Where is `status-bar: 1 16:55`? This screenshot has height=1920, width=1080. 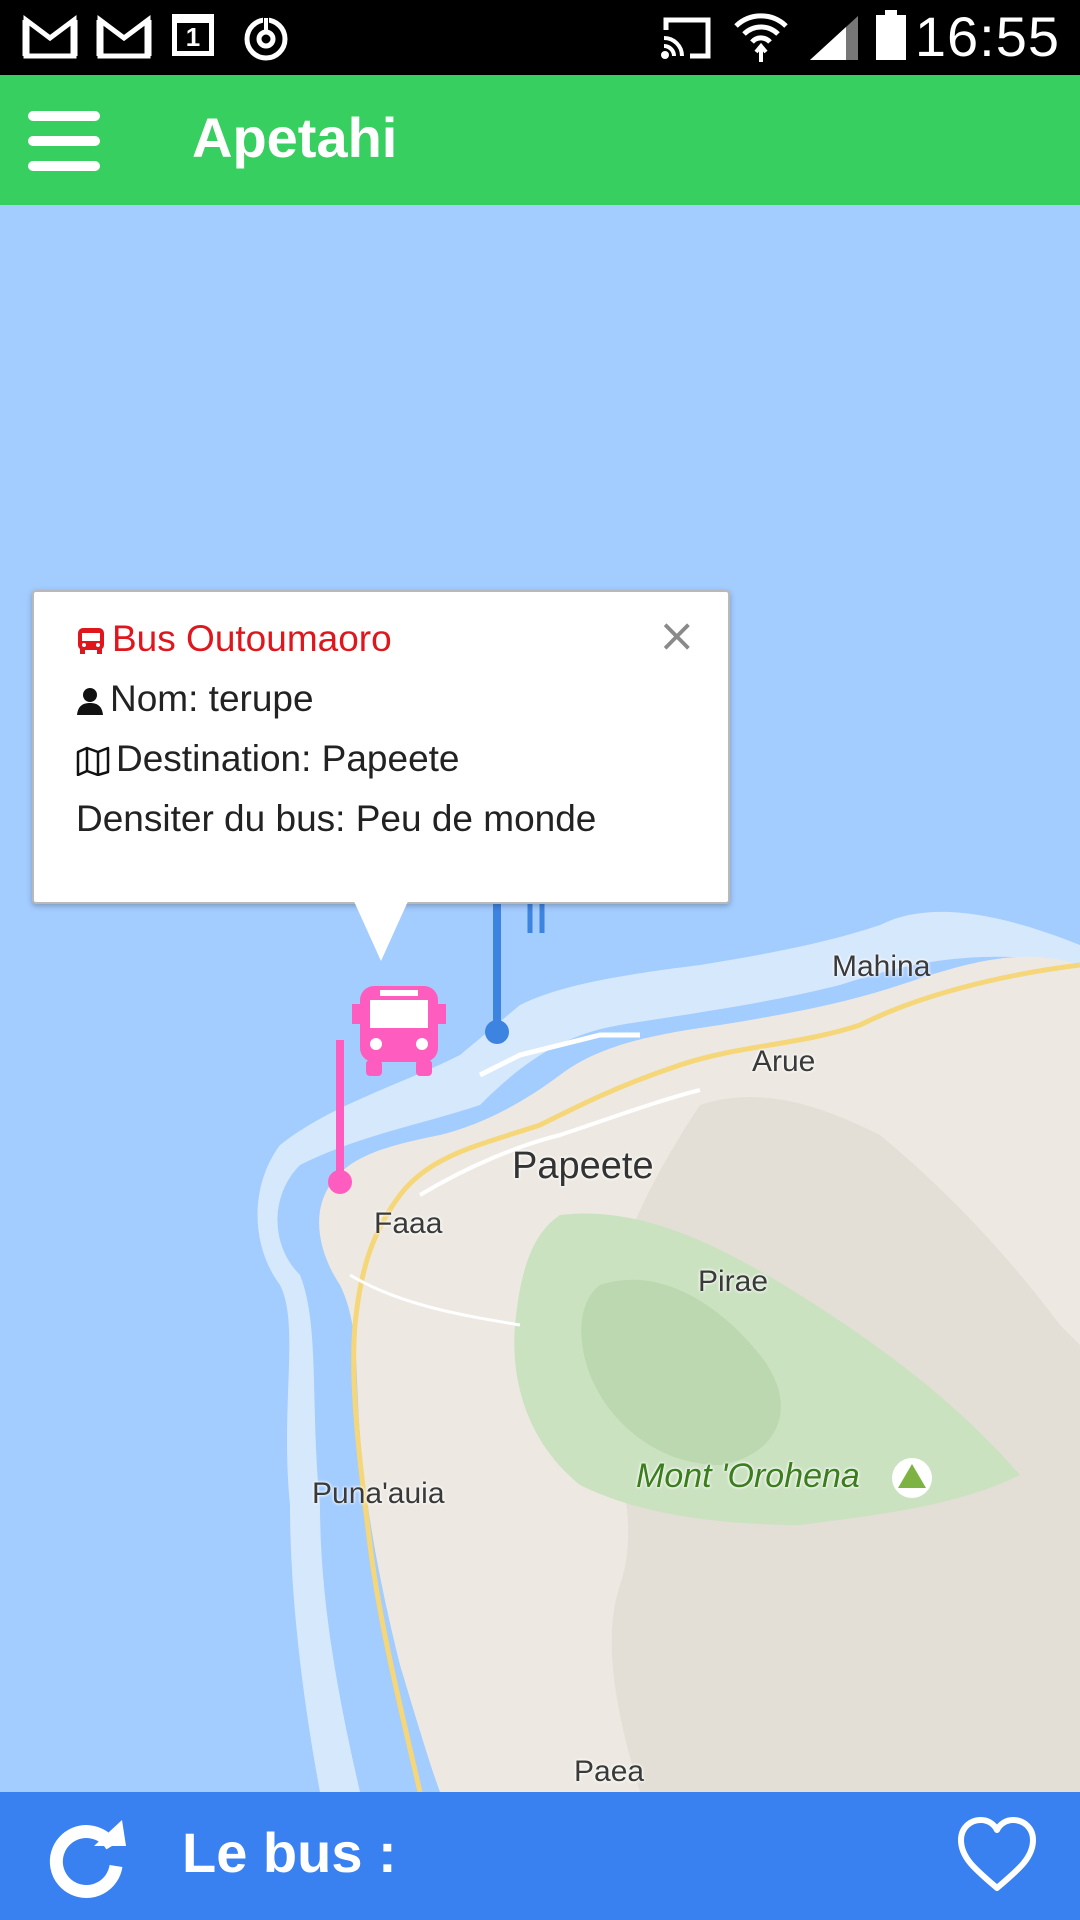
status-bar: 1 16:55 is located at coordinates (540, 37).